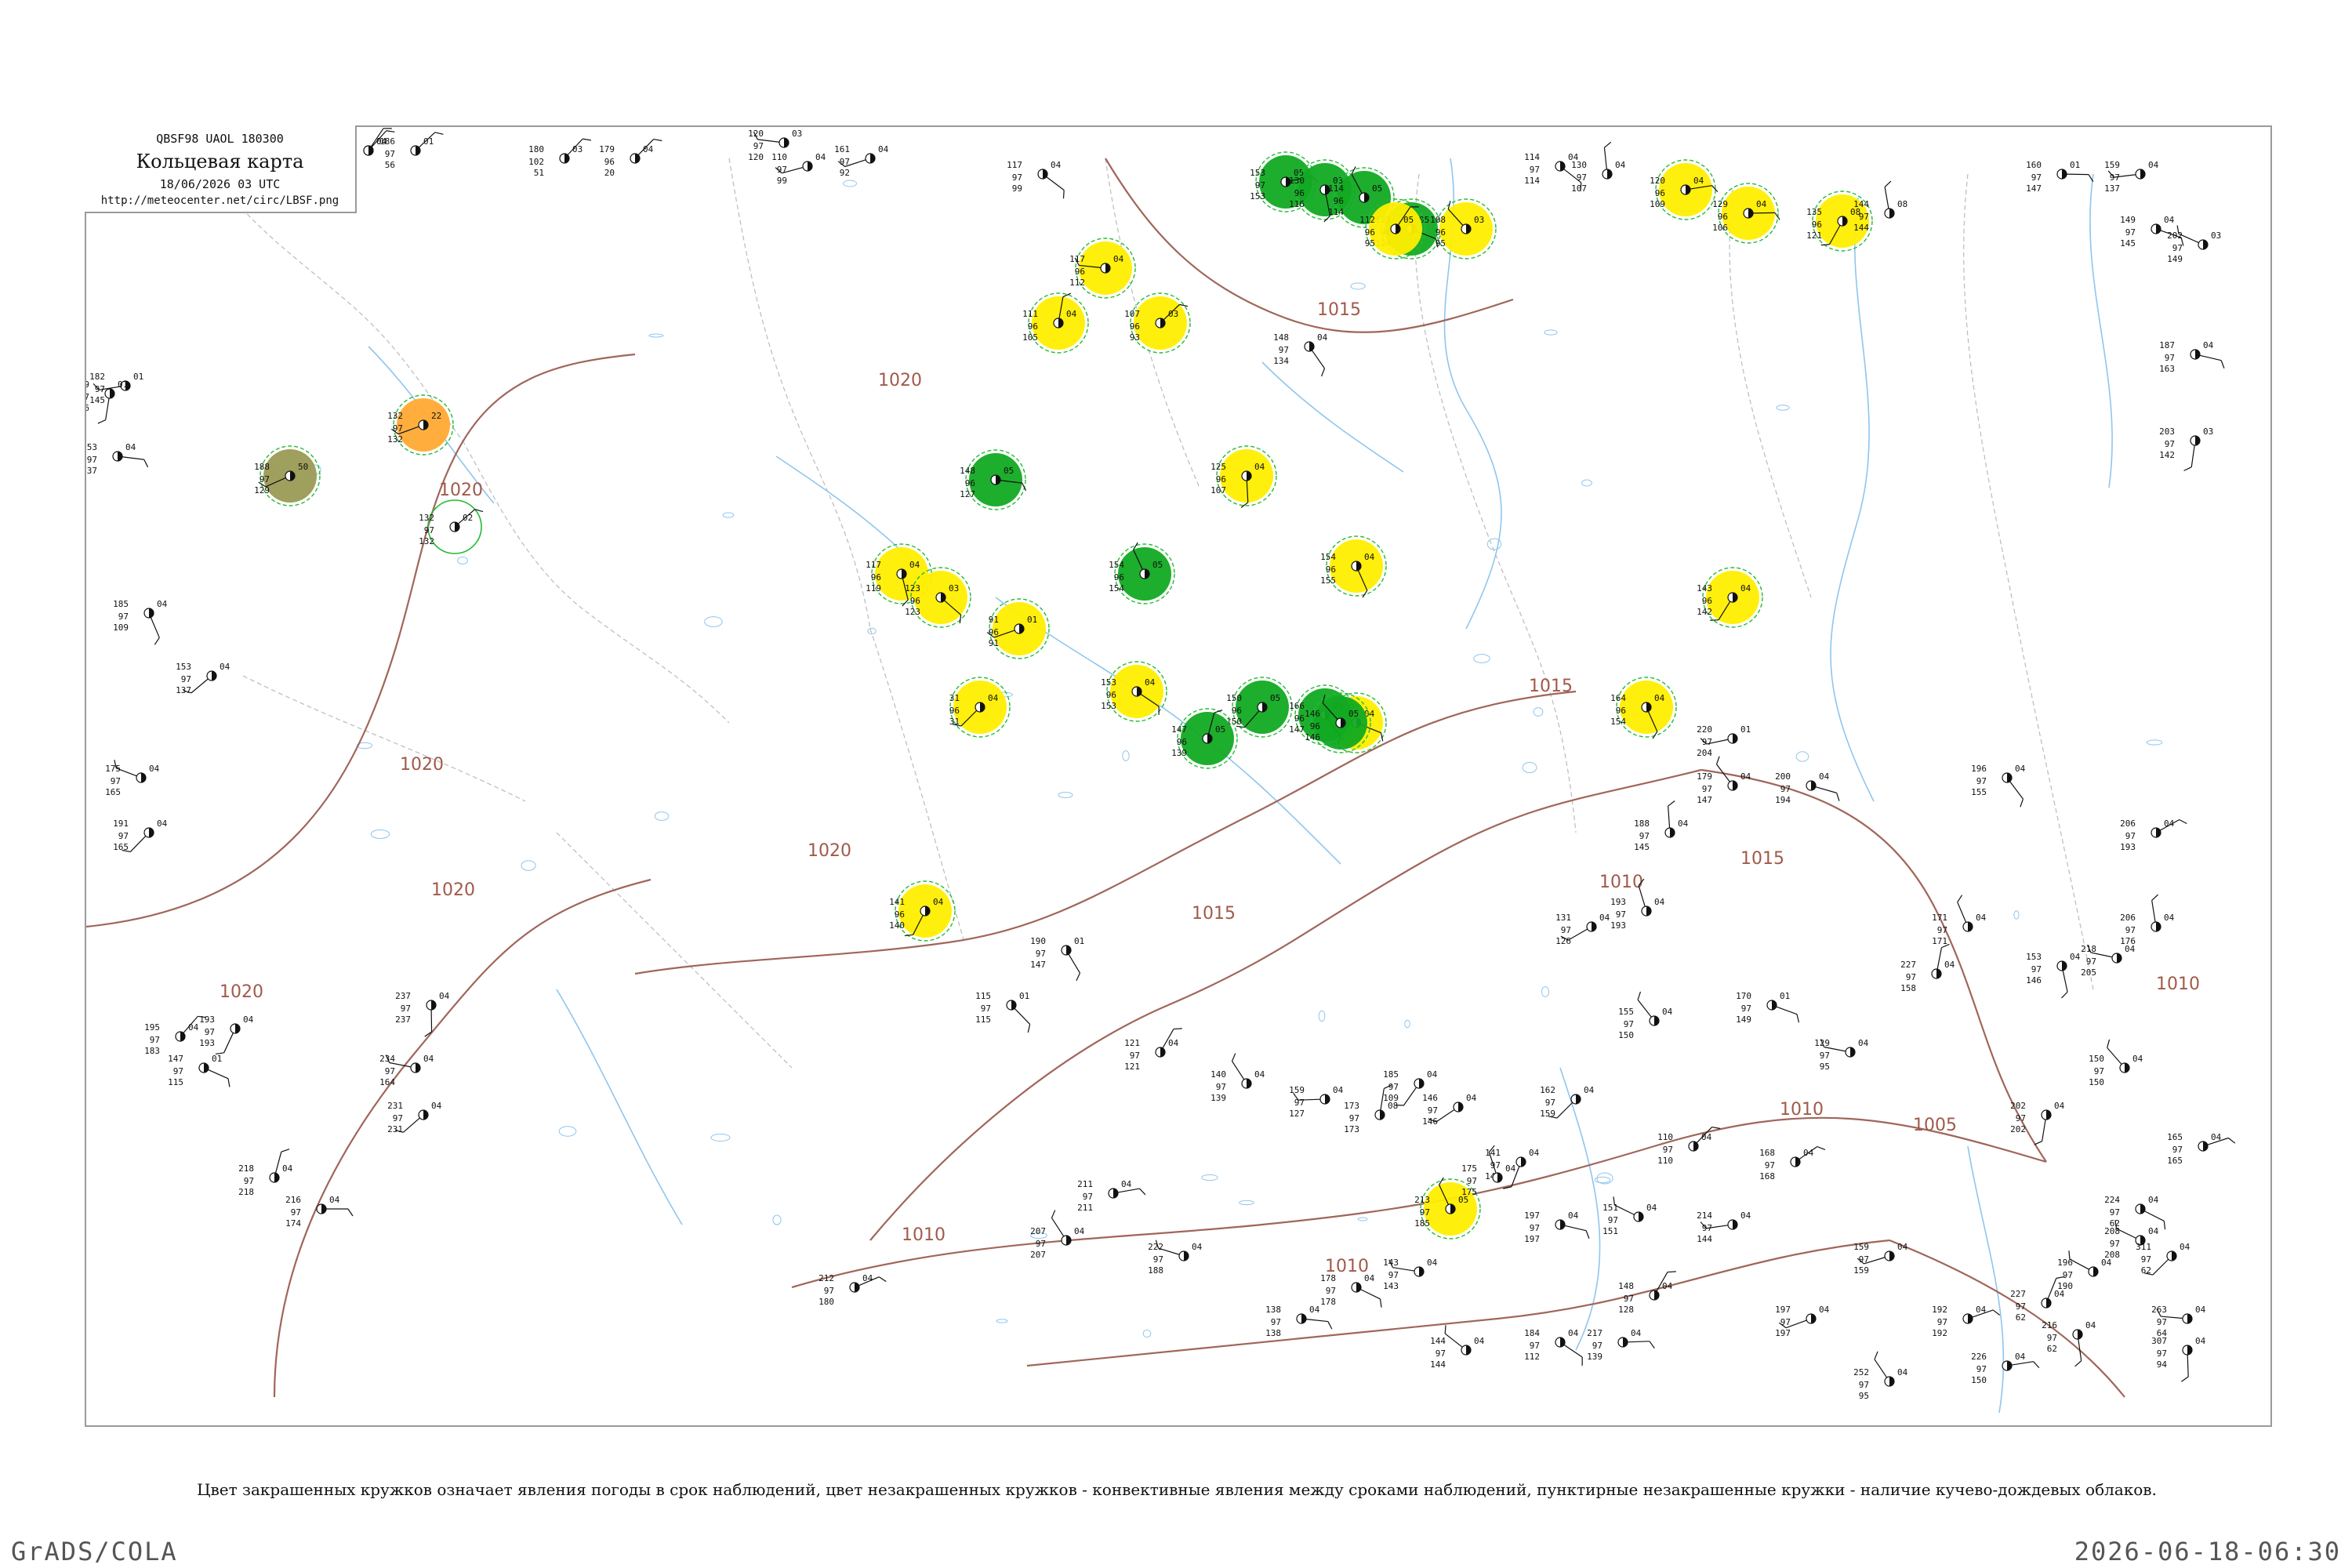  I want to click on station-plot: 216 04 97174, so click(319, 1212).